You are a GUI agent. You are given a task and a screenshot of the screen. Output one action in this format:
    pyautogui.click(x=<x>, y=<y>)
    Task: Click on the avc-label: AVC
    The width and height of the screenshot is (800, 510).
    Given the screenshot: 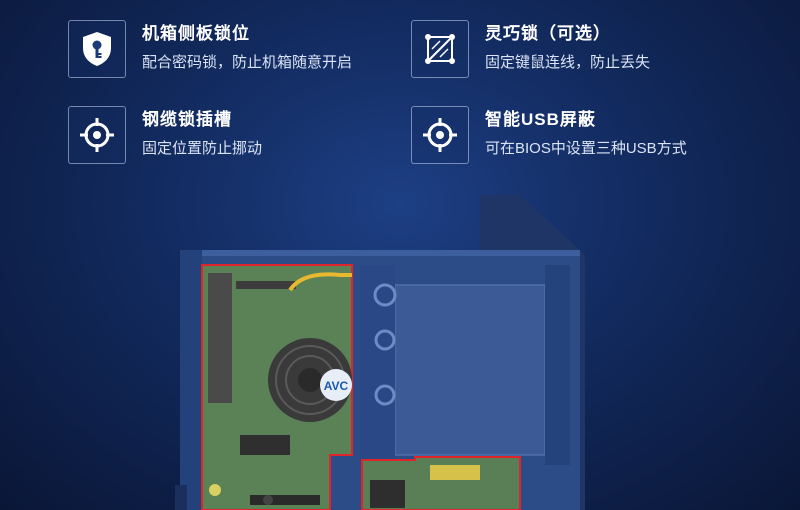 What is the action you would take?
    pyautogui.click(x=336, y=386)
    